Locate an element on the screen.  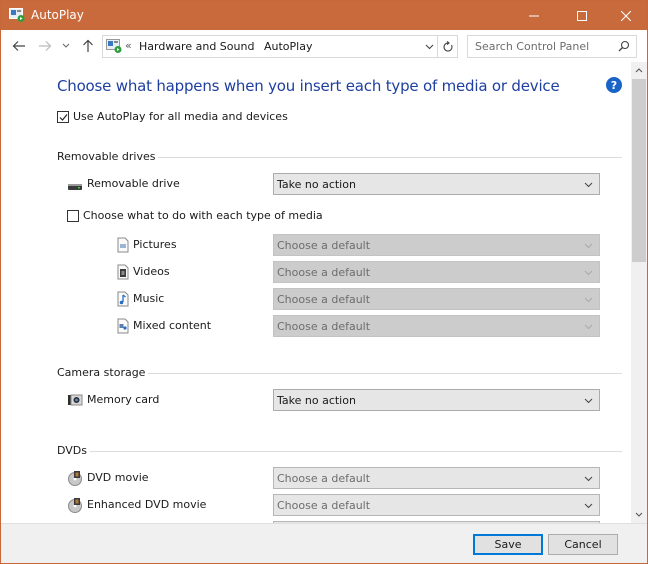
videos-label: Videos is located at coordinates (151, 271).